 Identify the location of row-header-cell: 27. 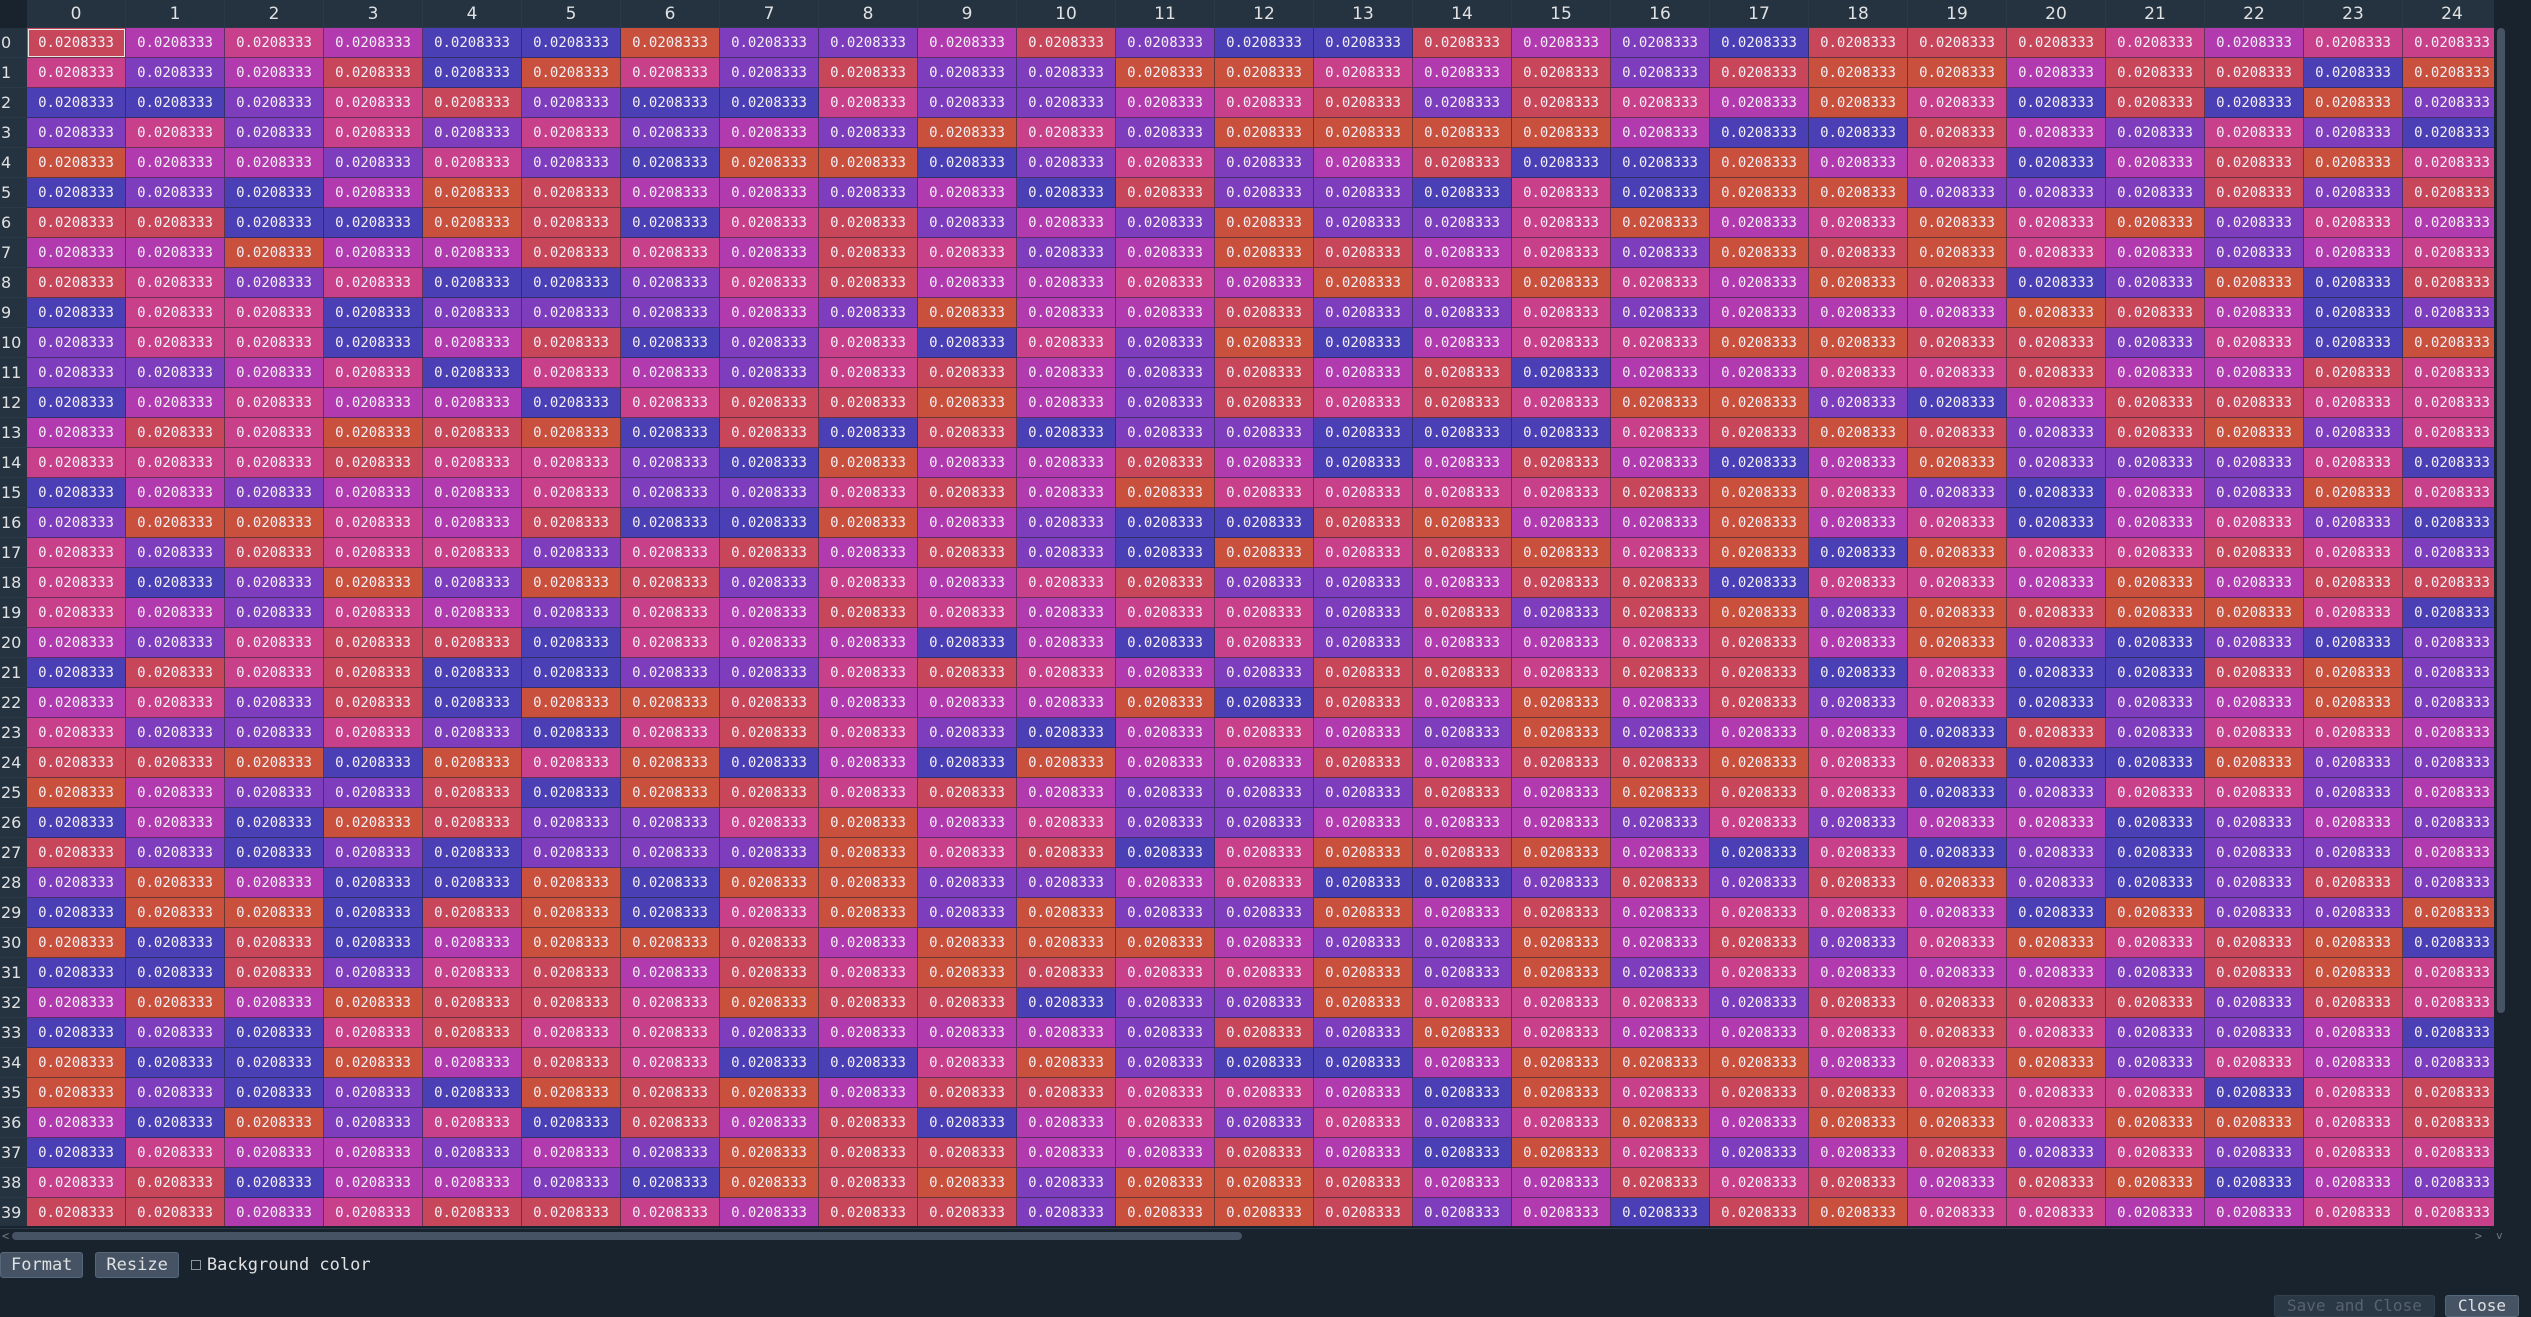
(13, 853).